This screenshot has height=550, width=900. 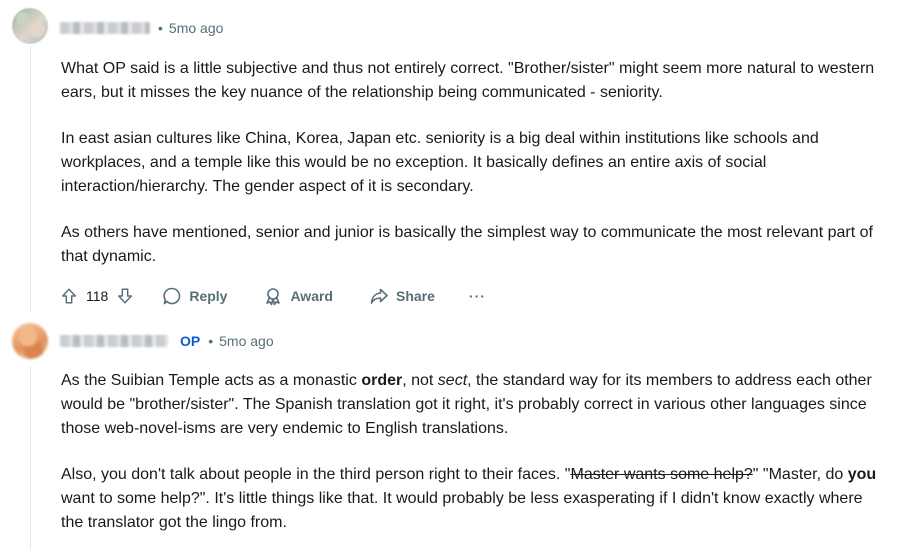 What do you see at coordinates (211, 380) in the screenshot?
I see `text-run: As the Suibian Temple acts as a monastic` at bounding box center [211, 380].